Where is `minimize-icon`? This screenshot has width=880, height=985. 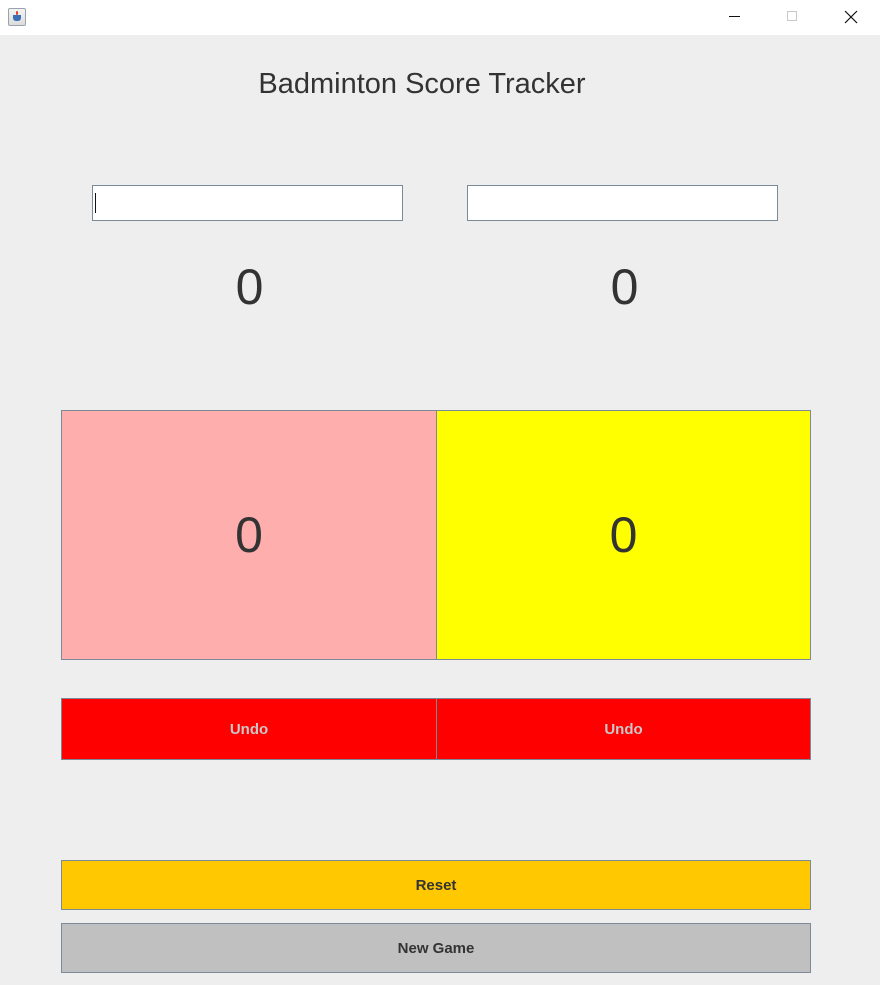 minimize-icon is located at coordinates (734, 16).